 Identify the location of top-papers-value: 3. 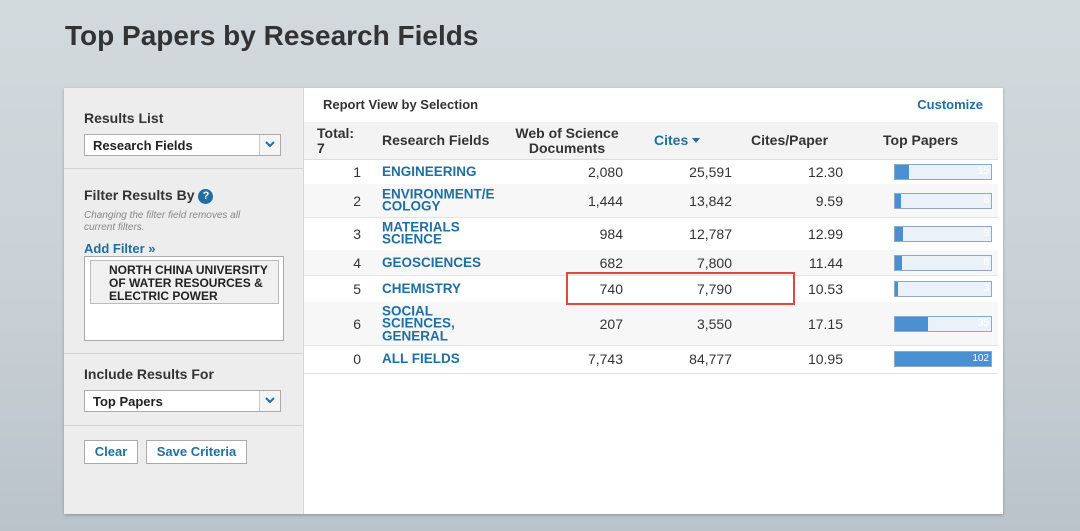
(986, 288).